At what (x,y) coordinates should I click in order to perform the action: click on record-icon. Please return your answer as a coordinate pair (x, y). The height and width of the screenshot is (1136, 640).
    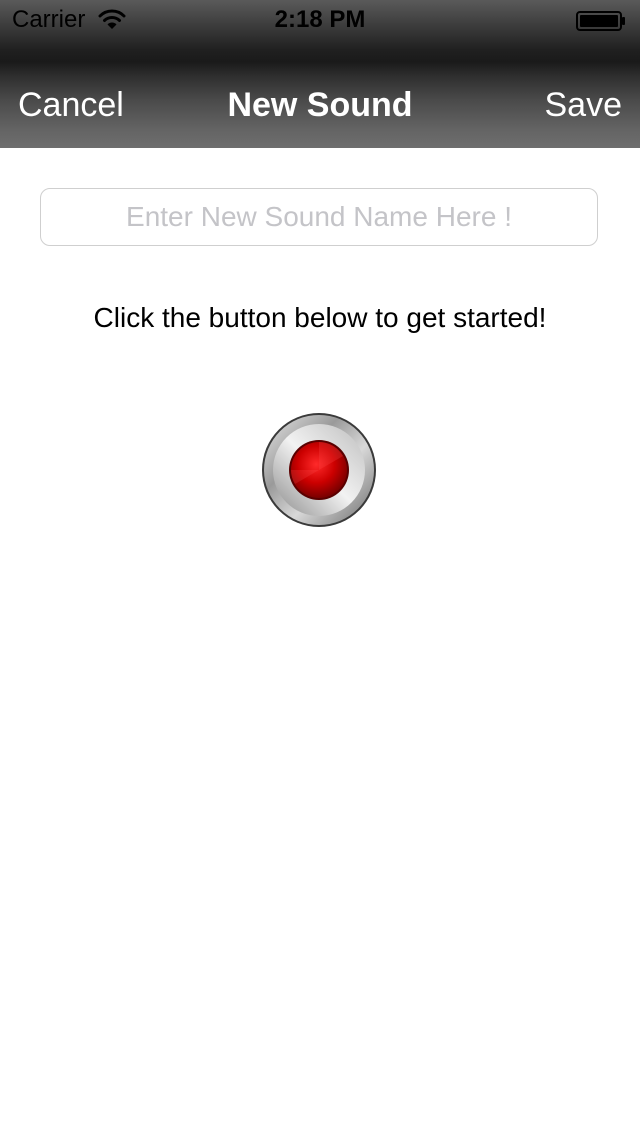
    Looking at the image, I should click on (319, 470).